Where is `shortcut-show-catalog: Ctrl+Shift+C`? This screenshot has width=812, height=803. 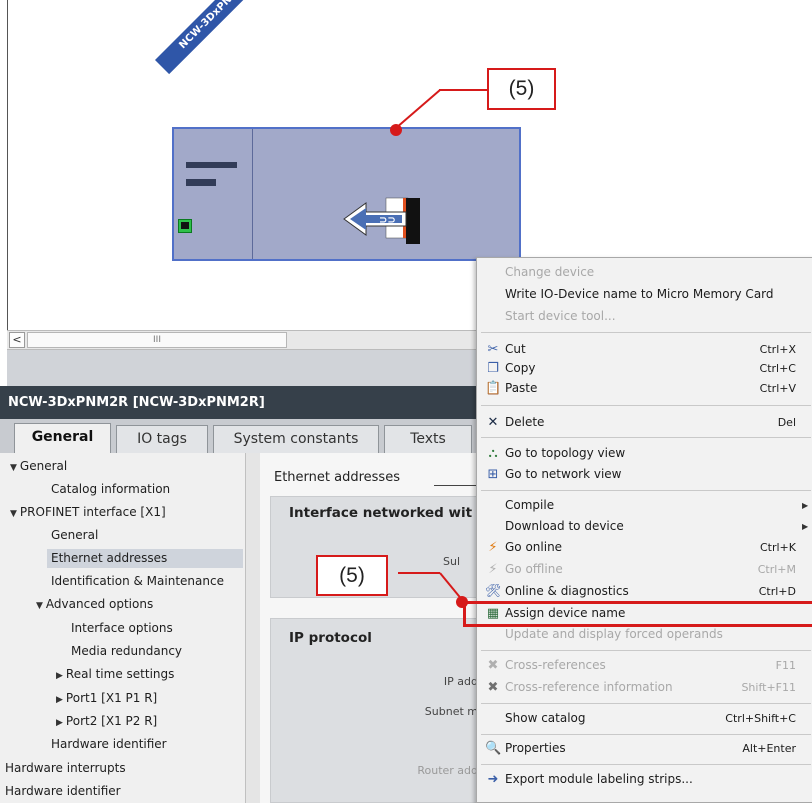
shortcut-show-catalog: Ctrl+Shift+C is located at coordinates (760, 718).